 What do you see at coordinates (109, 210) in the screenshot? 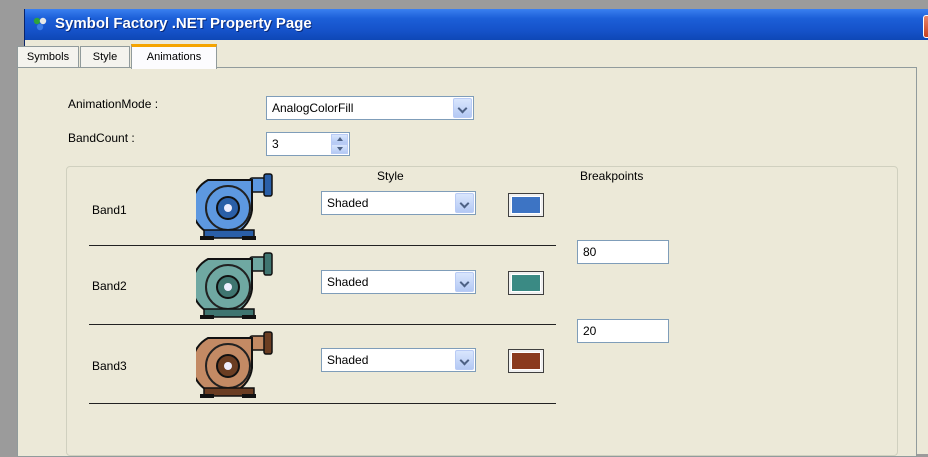
I see `band1-label: Band1` at bounding box center [109, 210].